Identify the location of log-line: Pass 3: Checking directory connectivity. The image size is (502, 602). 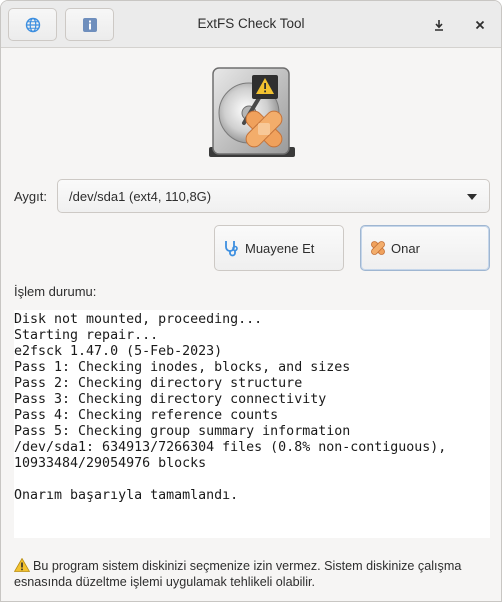
(170, 399).